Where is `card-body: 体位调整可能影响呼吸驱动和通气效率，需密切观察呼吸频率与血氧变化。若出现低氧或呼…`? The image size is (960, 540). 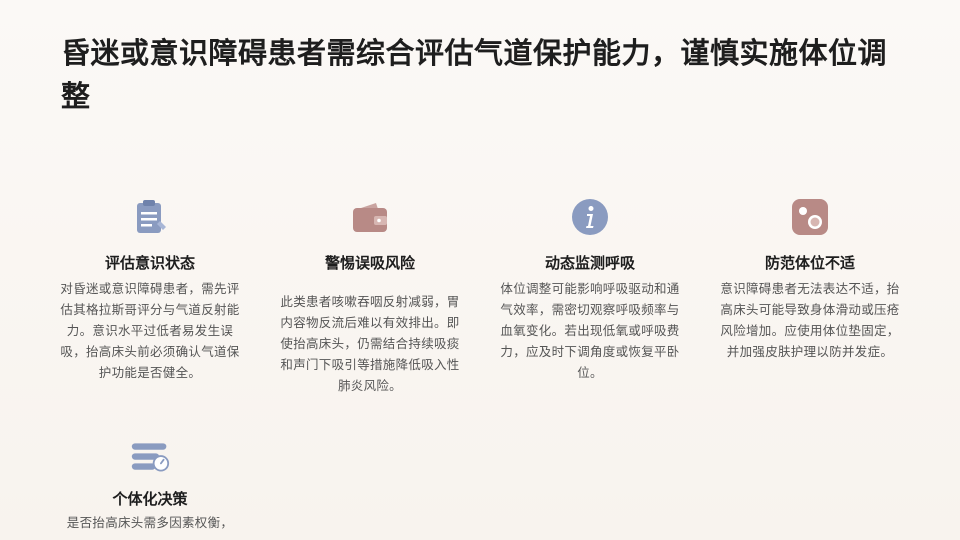
card-body: 体位调整可能影响呼吸驱动和通气效率，需密切观察呼吸频率与血氧变化。若出现低氧或呼… is located at coordinates (590, 330).